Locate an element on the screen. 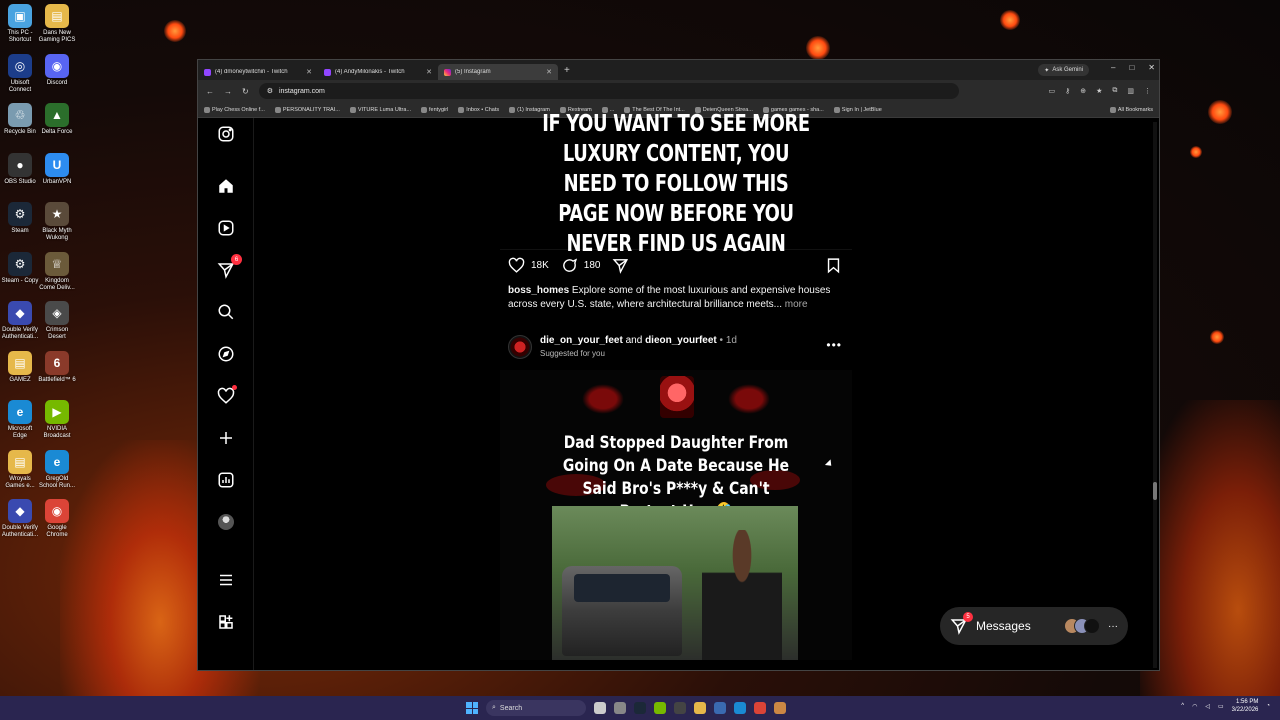 Image resolution: width=1280 pixels, height=720 pixels. scrollbar is located at coordinates (1155, 395).